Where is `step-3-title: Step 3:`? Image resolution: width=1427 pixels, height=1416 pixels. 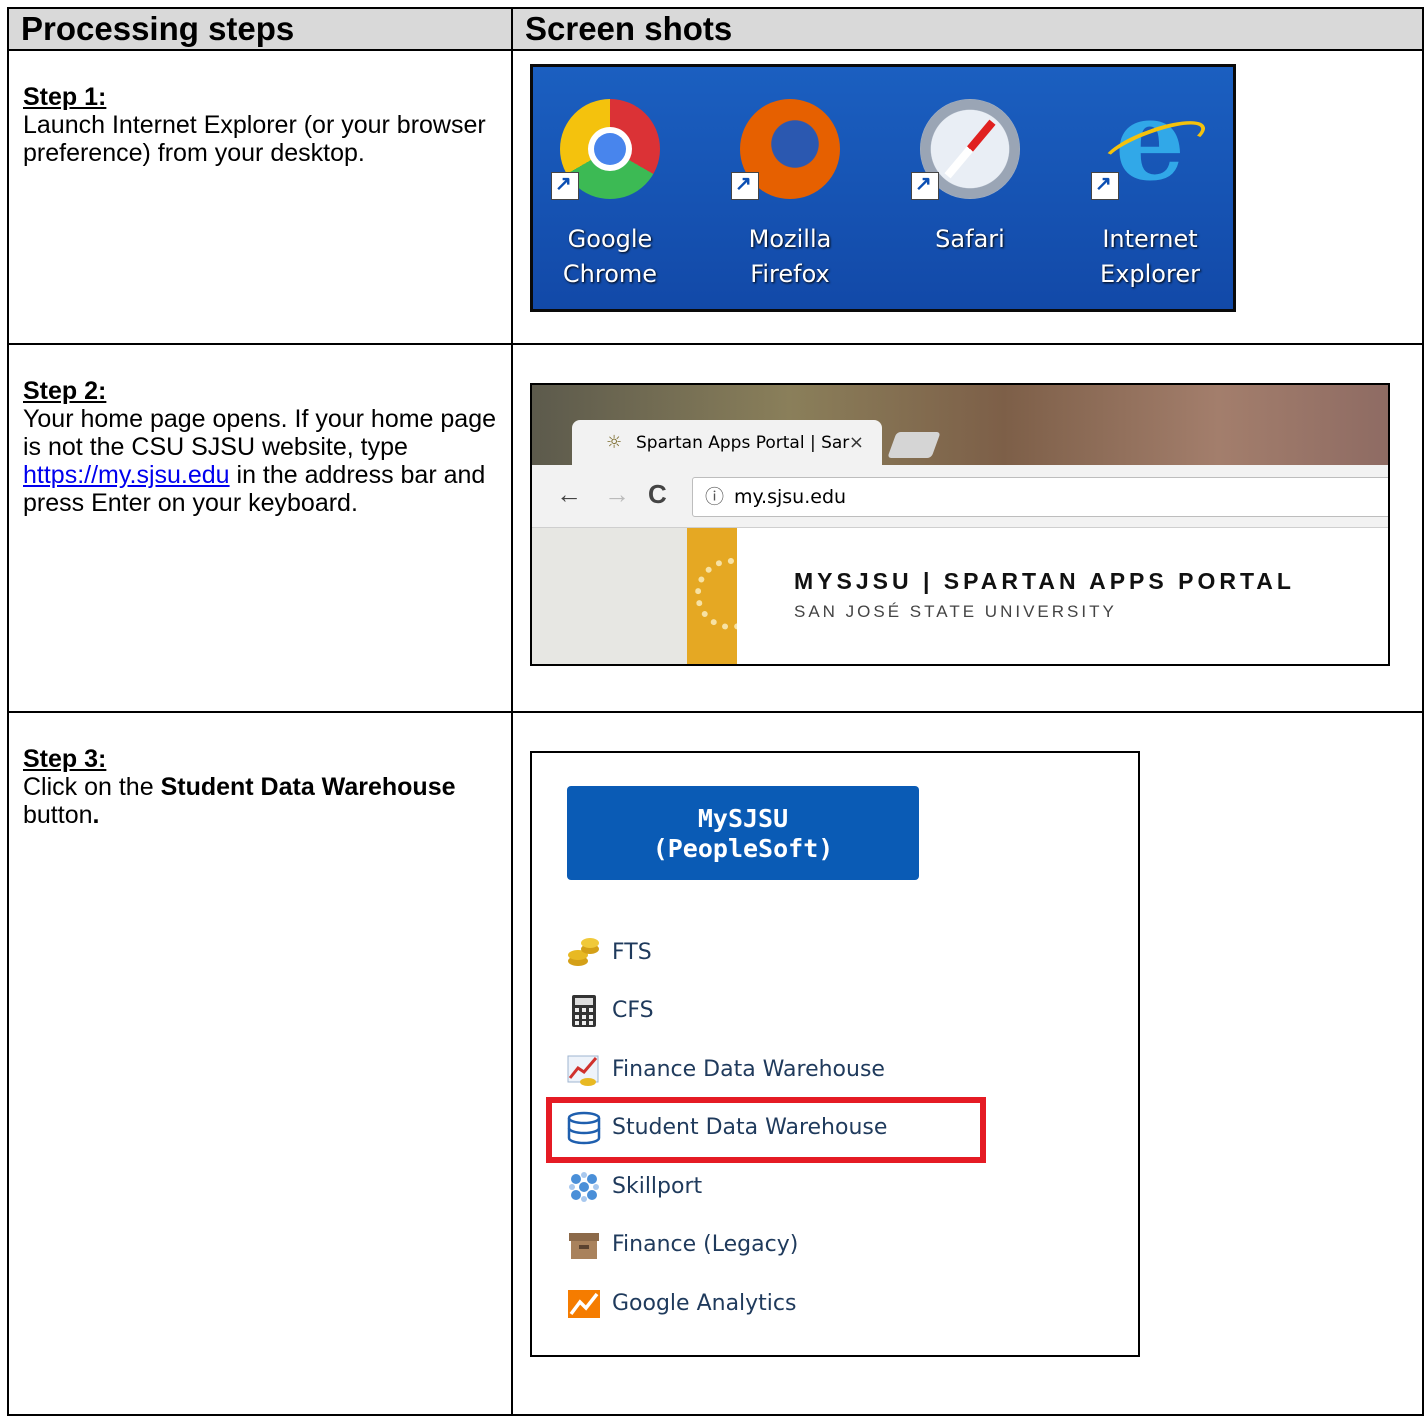 step-3-title: Step 3: is located at coordinates (65, 758).